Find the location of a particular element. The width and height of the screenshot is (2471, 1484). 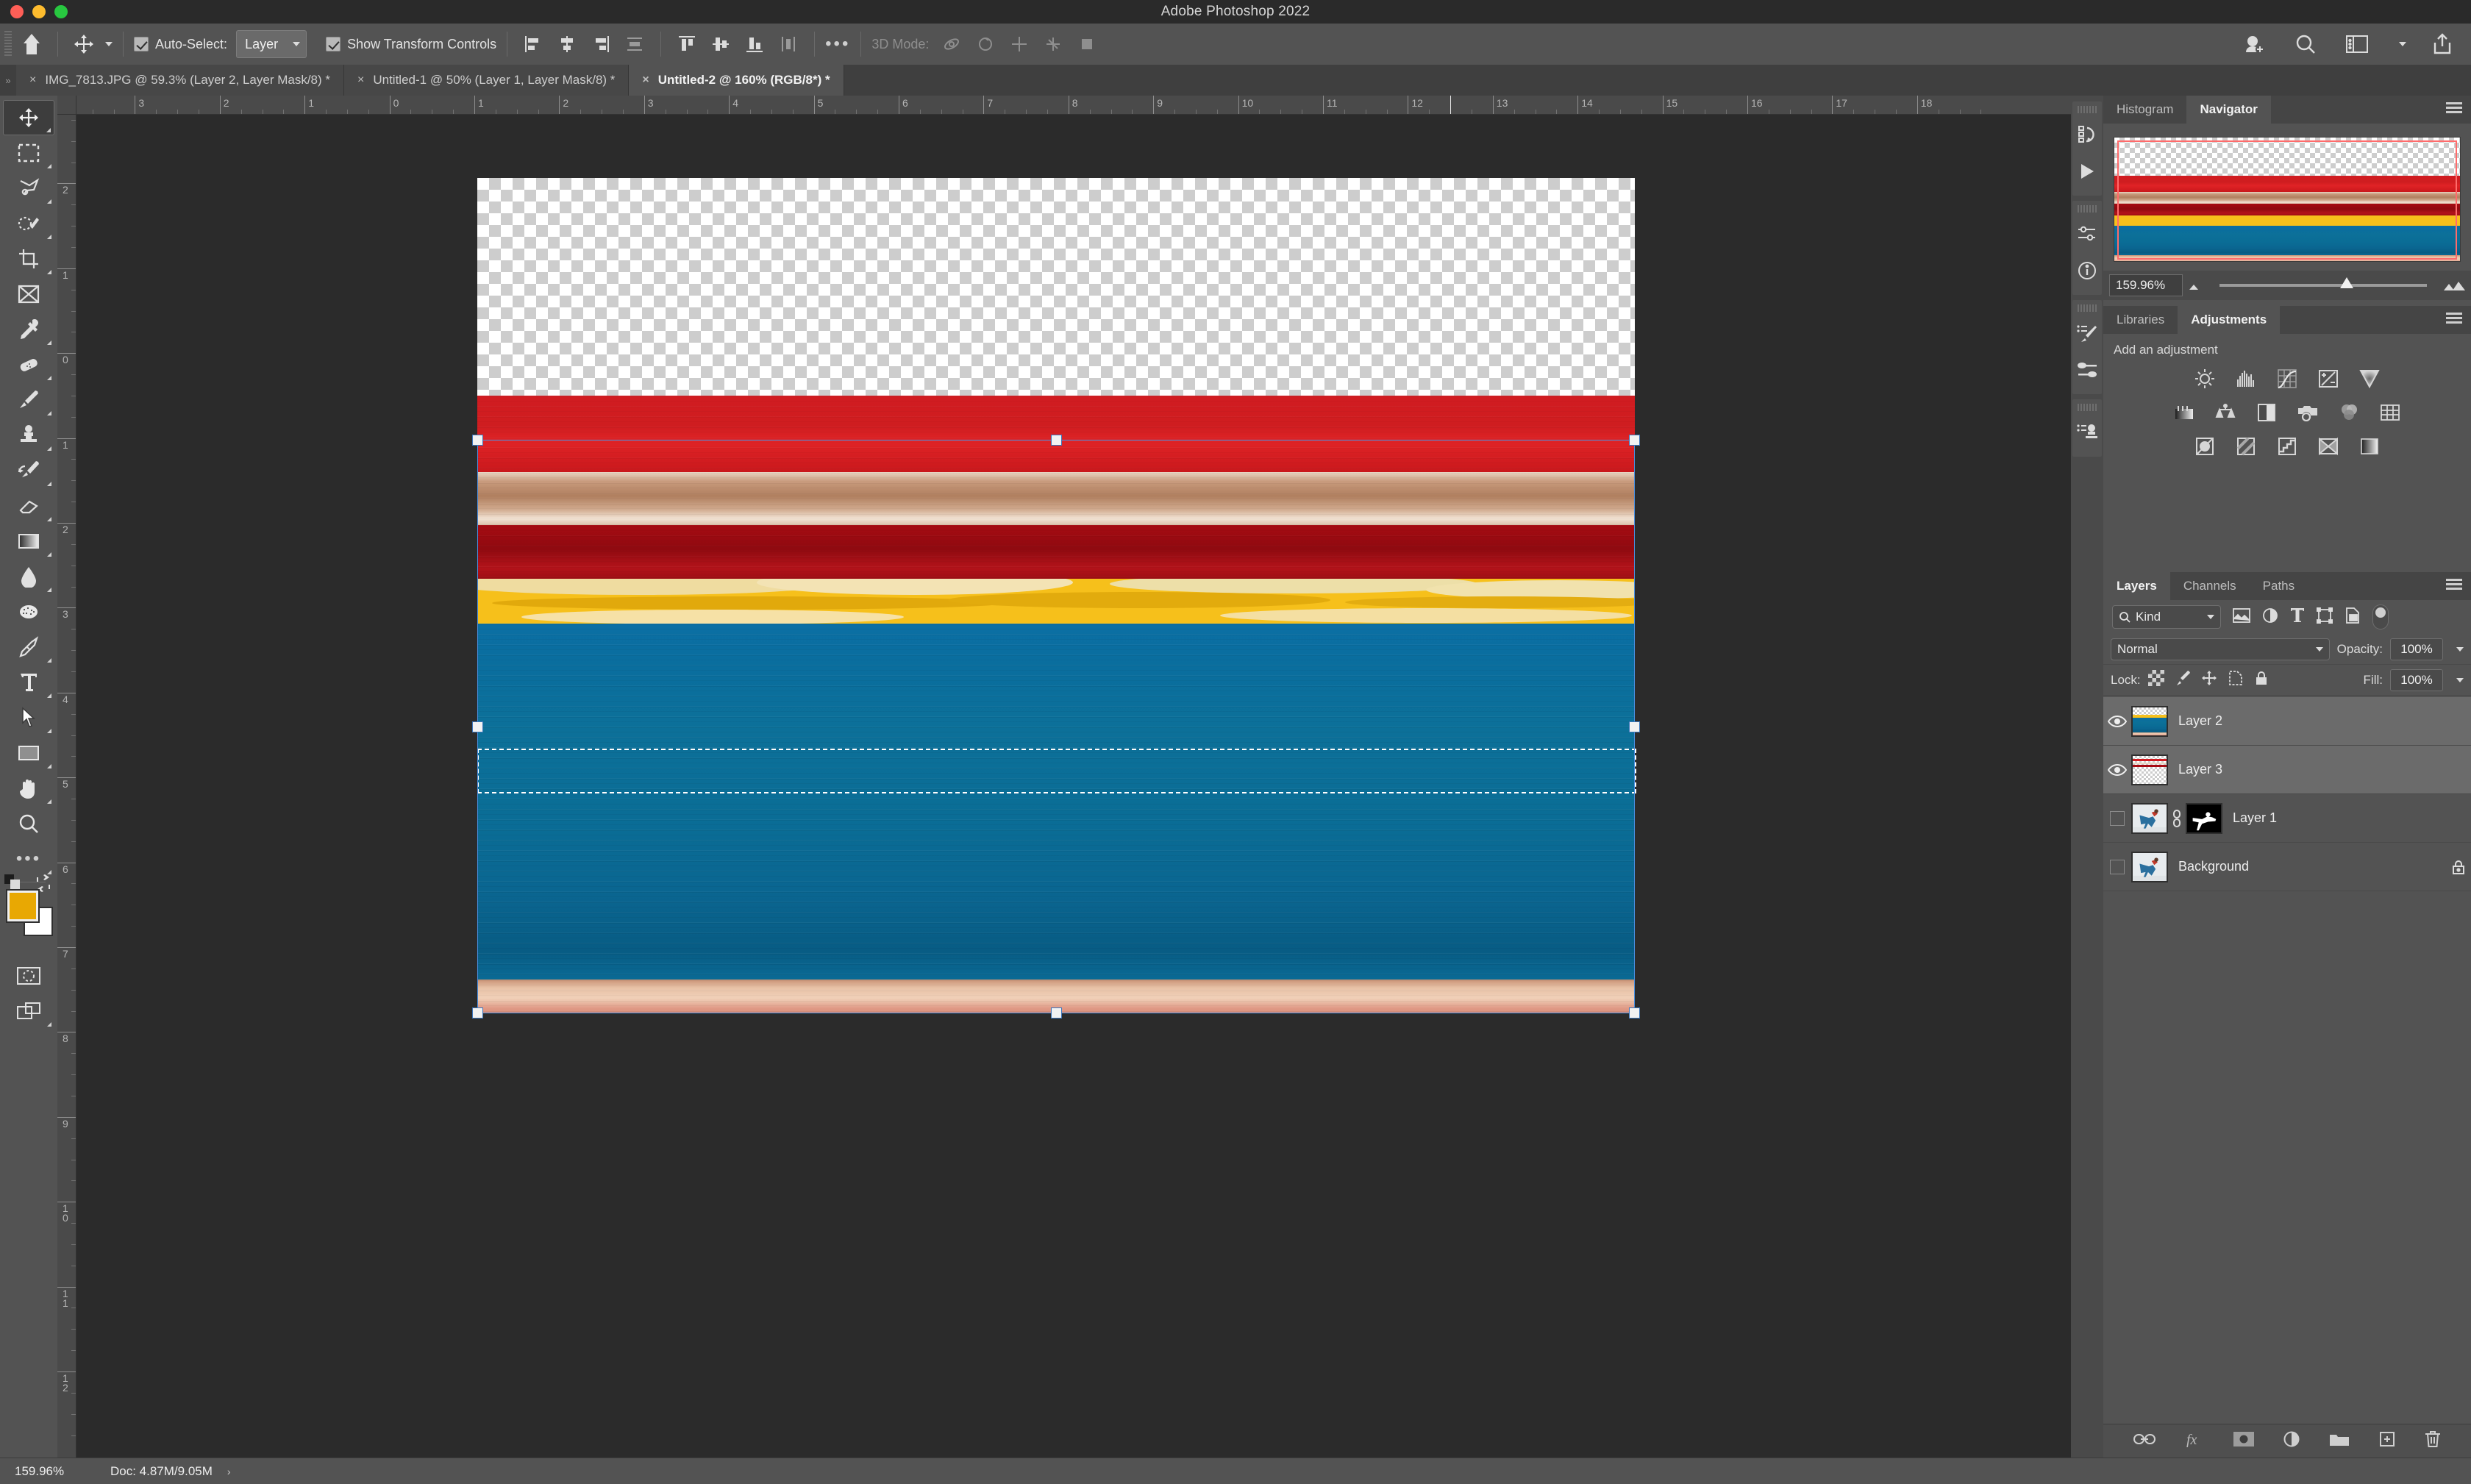

brush-settings-icon is located at coordinates (2087, 333).